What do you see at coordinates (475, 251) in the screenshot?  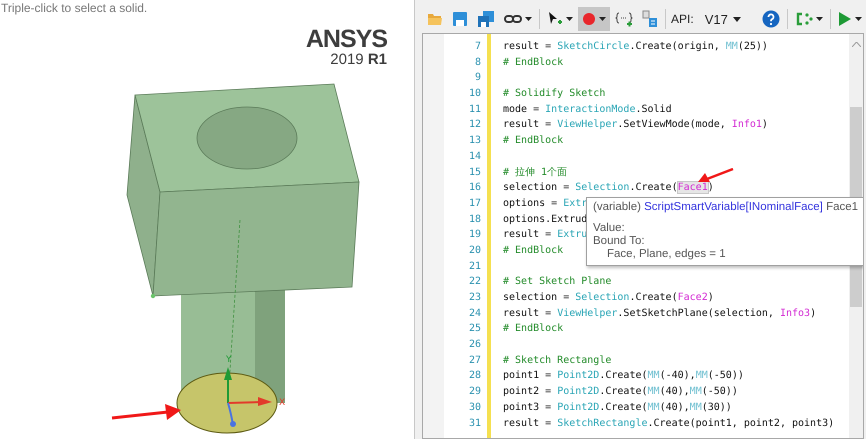 I see `line-number: 20` at bounding box center [475, 251].